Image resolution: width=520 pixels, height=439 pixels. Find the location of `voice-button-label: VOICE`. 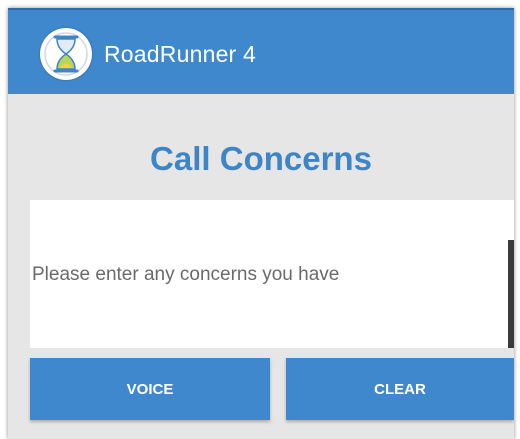

voice-button-label: VOICE is located at coordinates (150, 389).